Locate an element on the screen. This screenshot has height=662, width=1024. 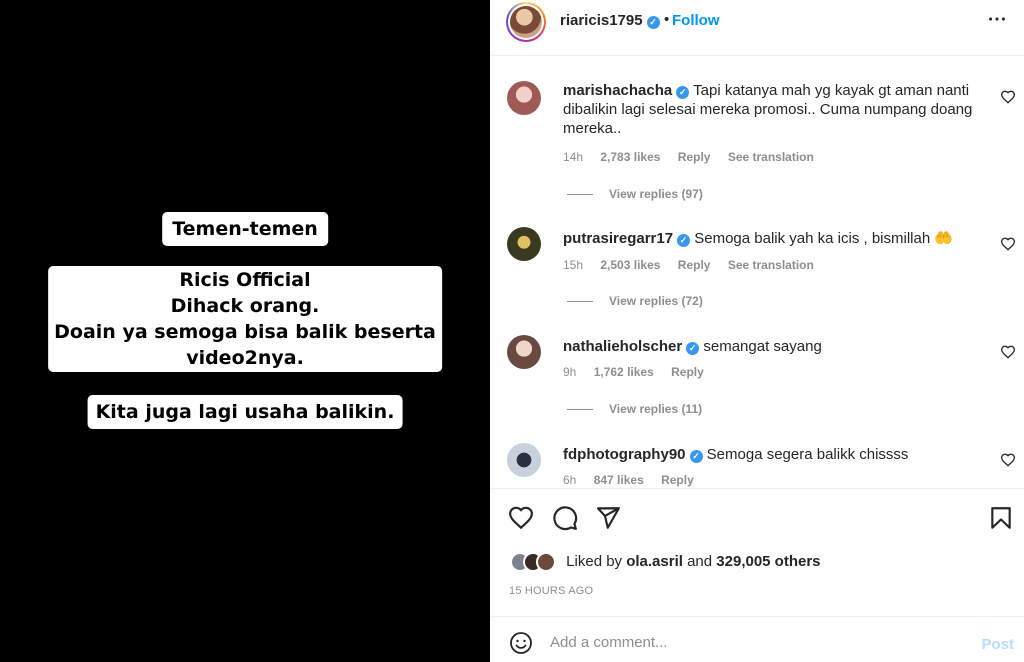
view-replies-button: View replies (97) is located at coordinates (635, 194).